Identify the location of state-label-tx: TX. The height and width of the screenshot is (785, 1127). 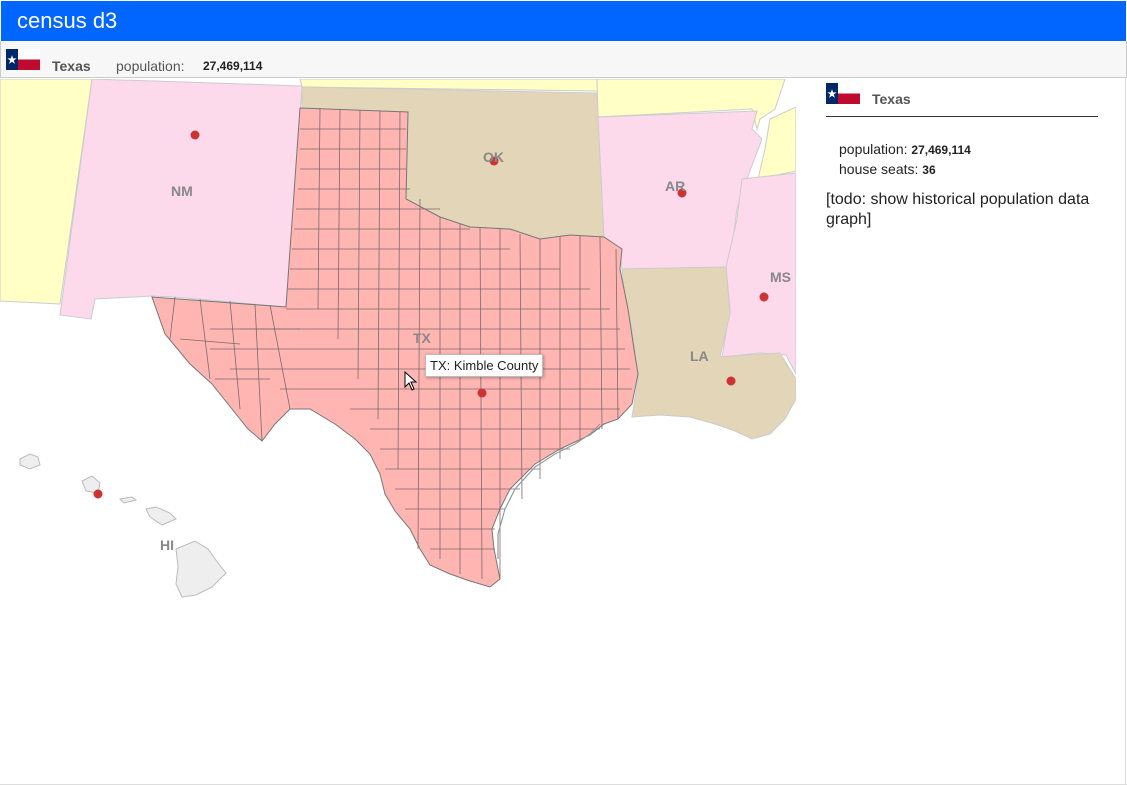
(422, 338).